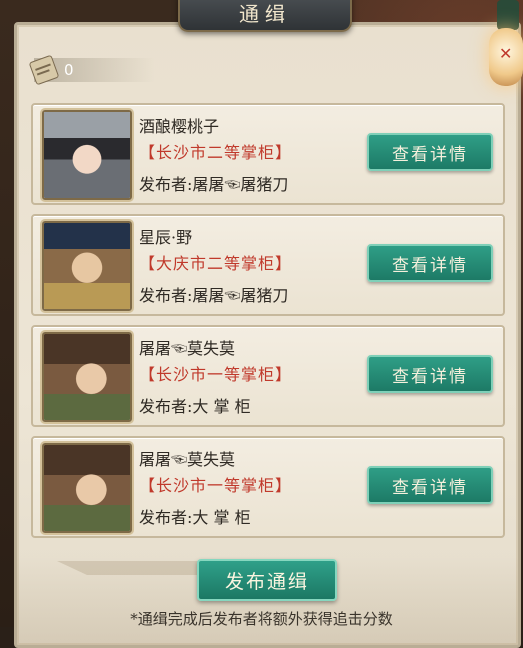 The image size is (523, 648). I want to click on wanted-card: 酒酿樱桃子 【长沙市二等掌柜】 发布者:屠屠☜屠猪刀 查看详情, so click(268, 154).